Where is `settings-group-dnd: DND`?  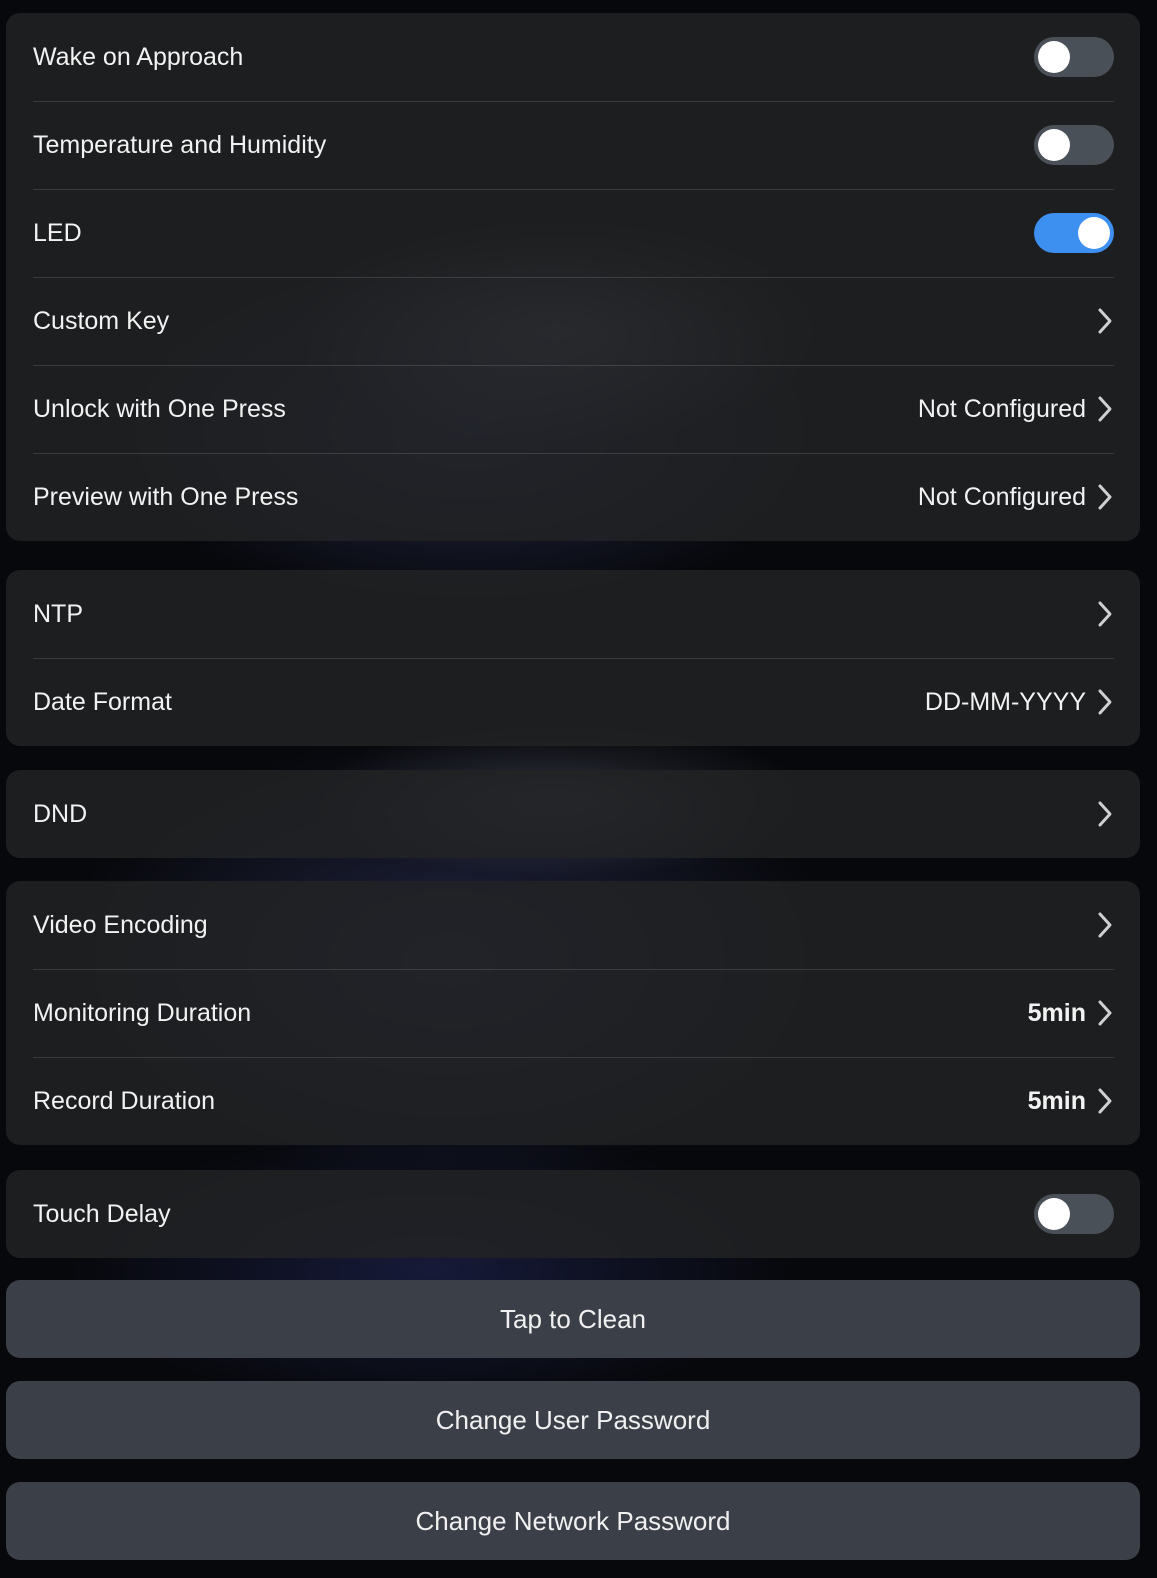 settings-group-dnd: DND is located at coordinates (573, 814).